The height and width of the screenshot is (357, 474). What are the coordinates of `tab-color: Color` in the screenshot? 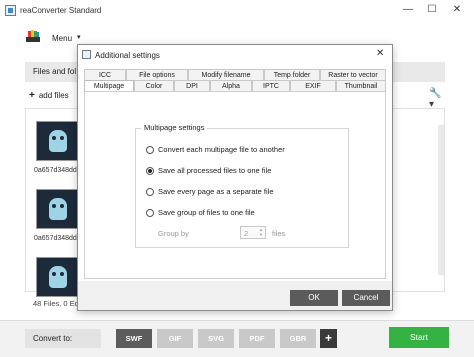 It's located at (154, 85).